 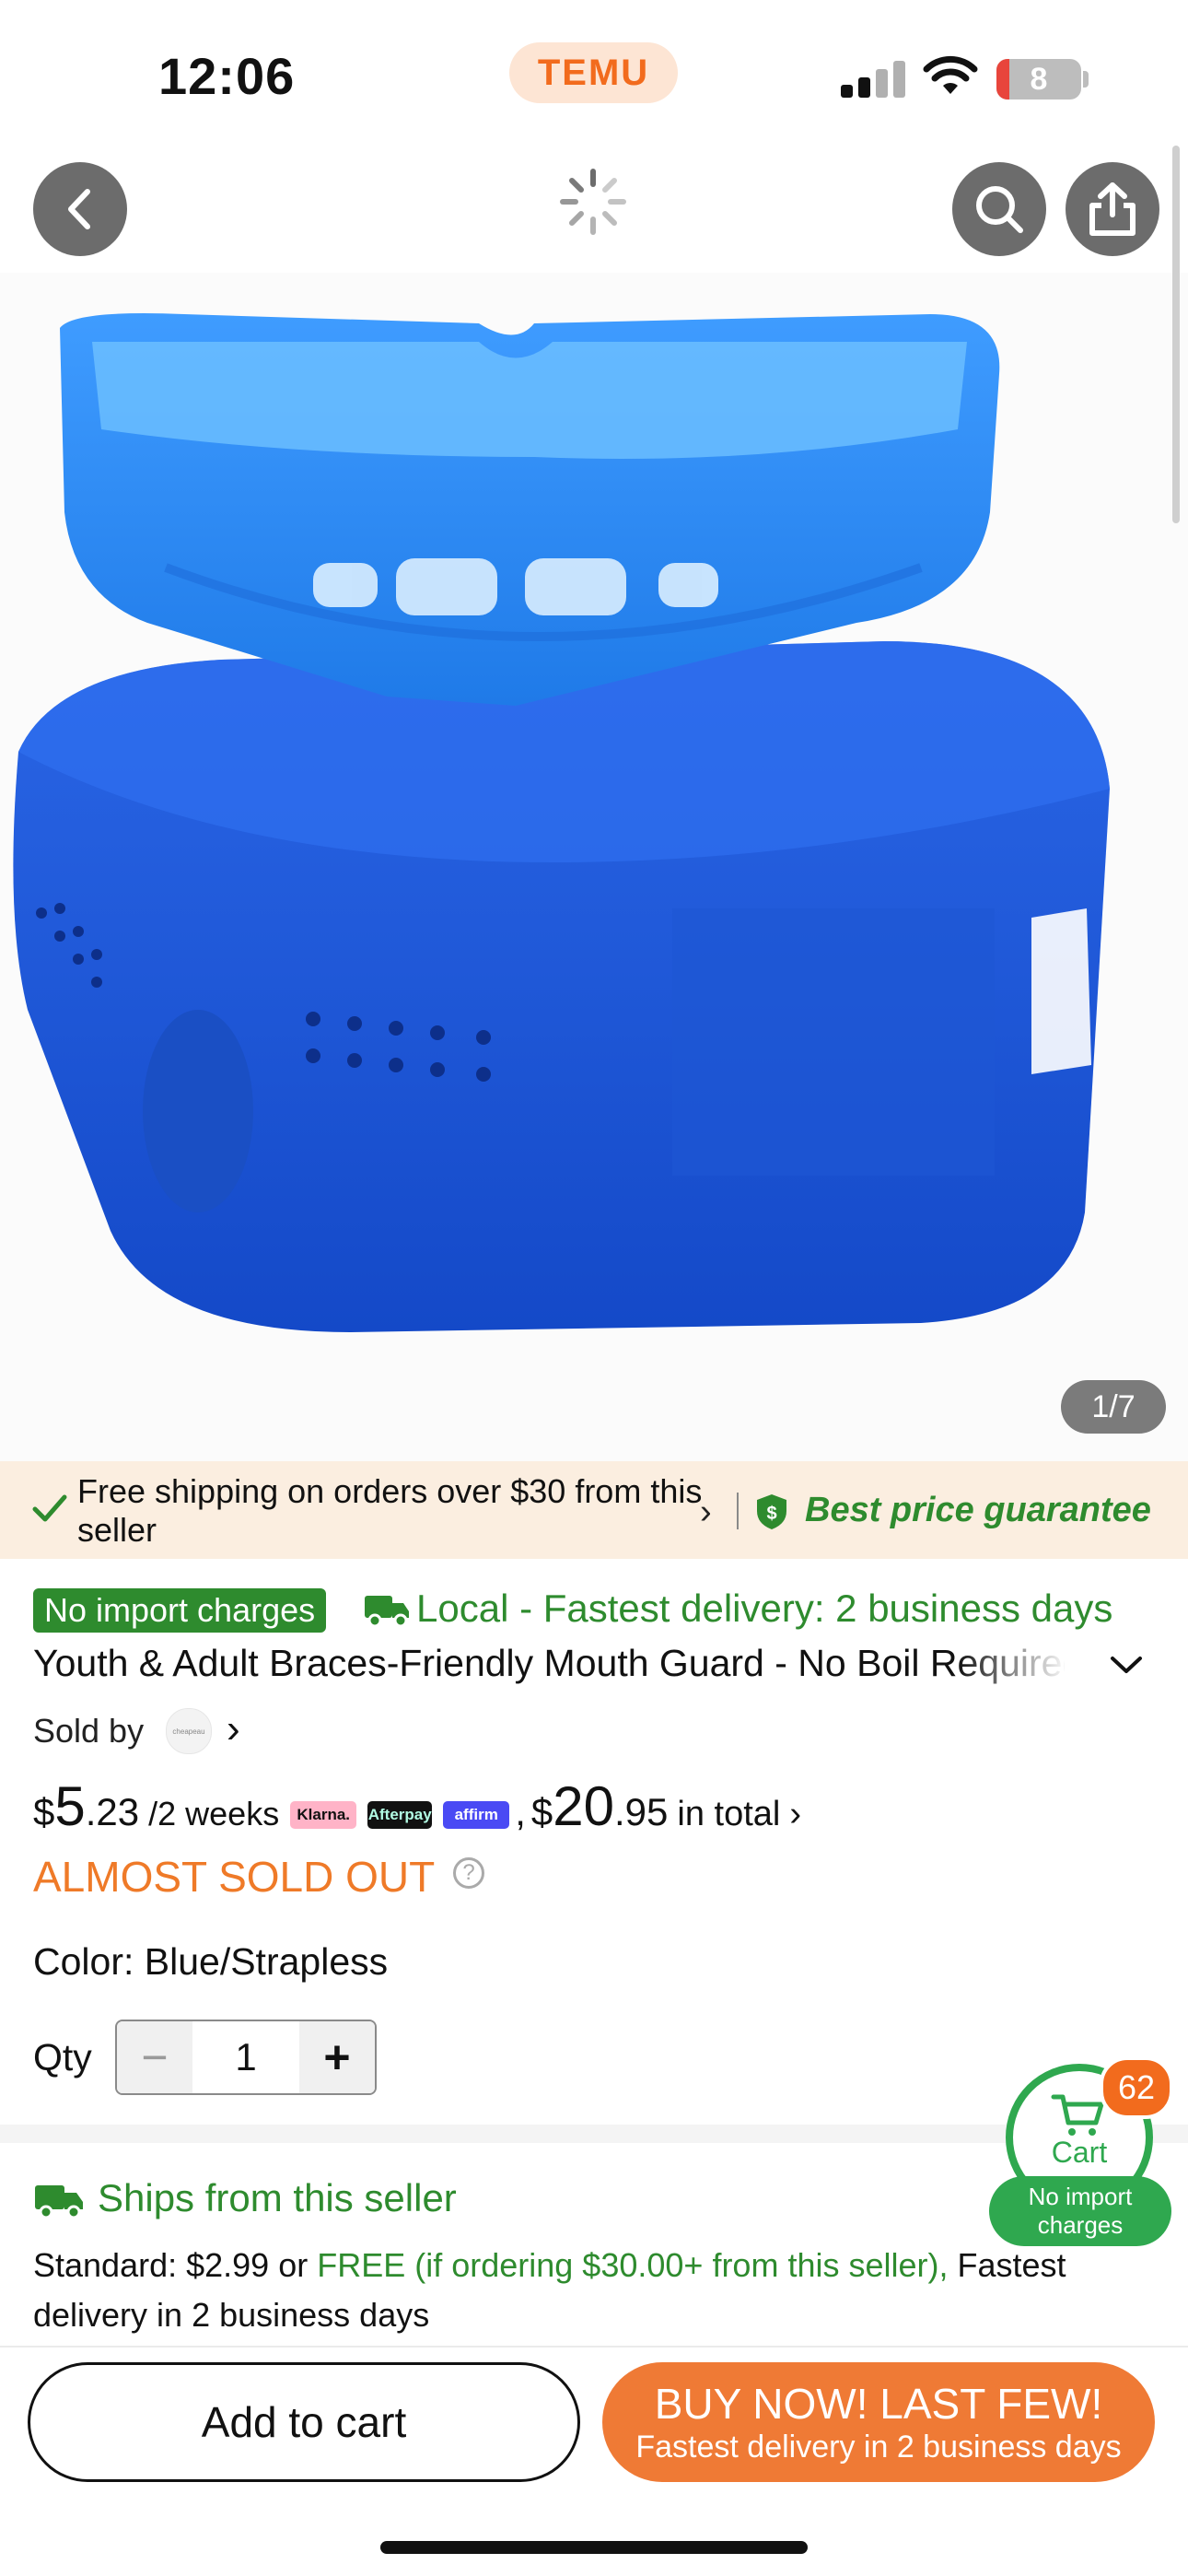 I want to click on installment-whole: 5, so click(x=70, y=1806).